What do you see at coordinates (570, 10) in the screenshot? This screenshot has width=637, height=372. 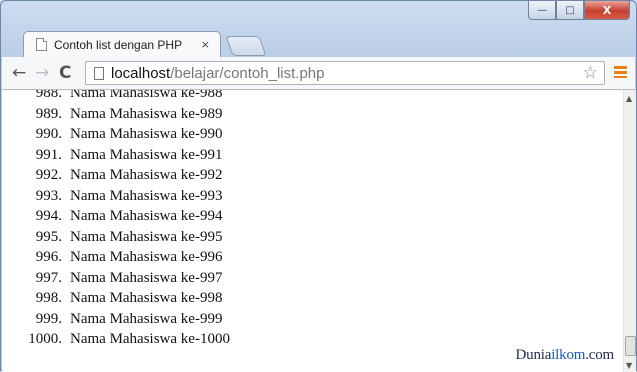 I see `maximize-button: □` at bounding box center [570, 10].